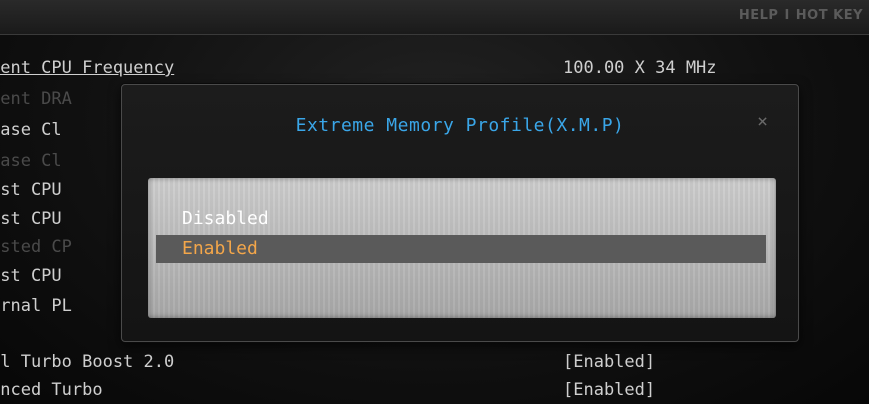  What do you see at coordinates (759, 15) in the screenshot?
I see `help-link: HELP` at bounding box center [759, 15].